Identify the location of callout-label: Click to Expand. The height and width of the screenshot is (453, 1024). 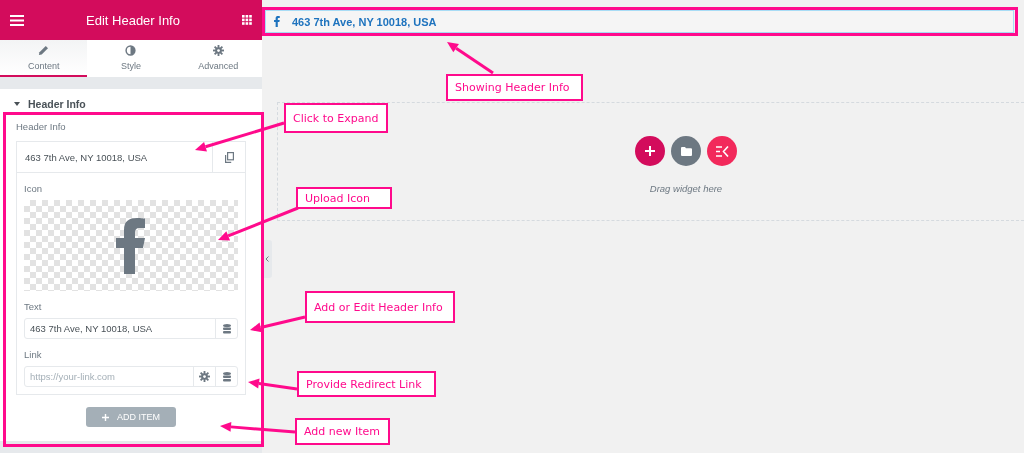
(336, 118).